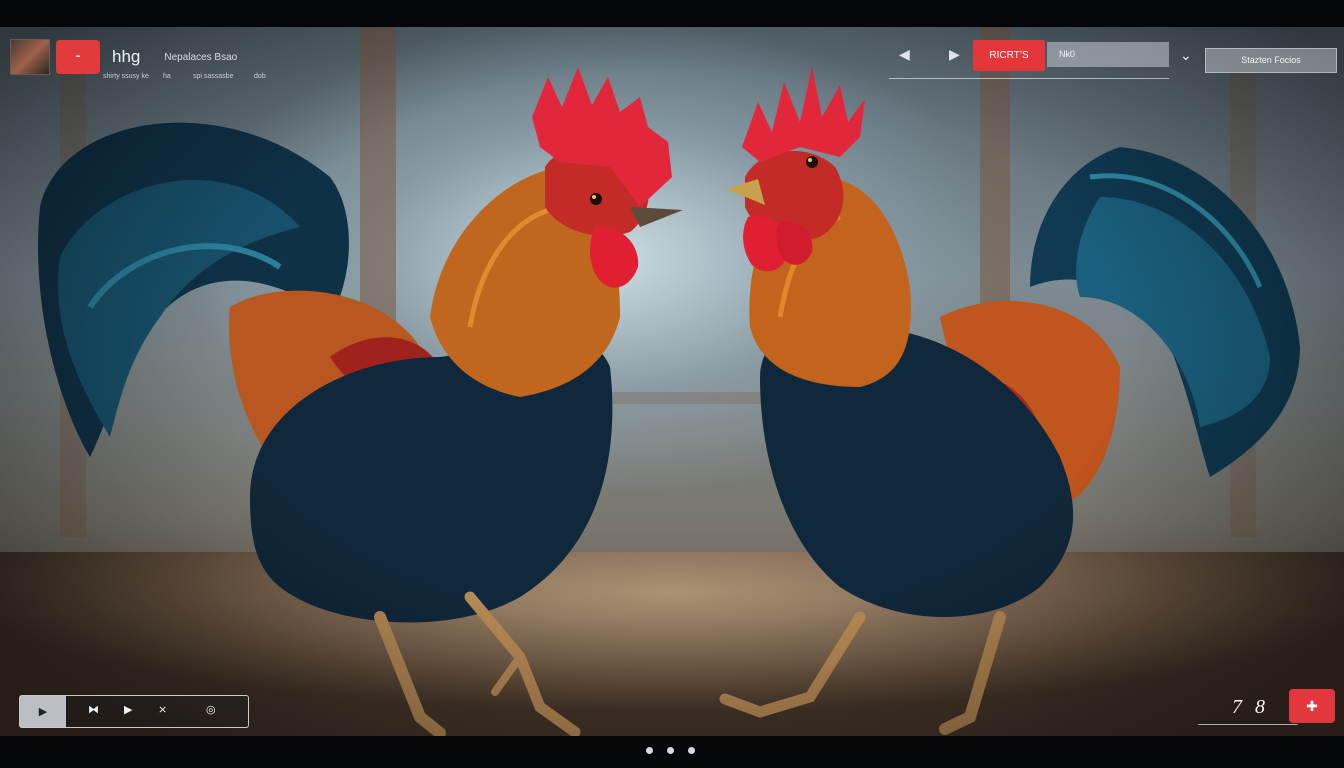 This screenshot has width=1344, height=768. Describe the element at coordinates (93, 709) in the screenshot. I see `skip-icon: ⧓` at that location.